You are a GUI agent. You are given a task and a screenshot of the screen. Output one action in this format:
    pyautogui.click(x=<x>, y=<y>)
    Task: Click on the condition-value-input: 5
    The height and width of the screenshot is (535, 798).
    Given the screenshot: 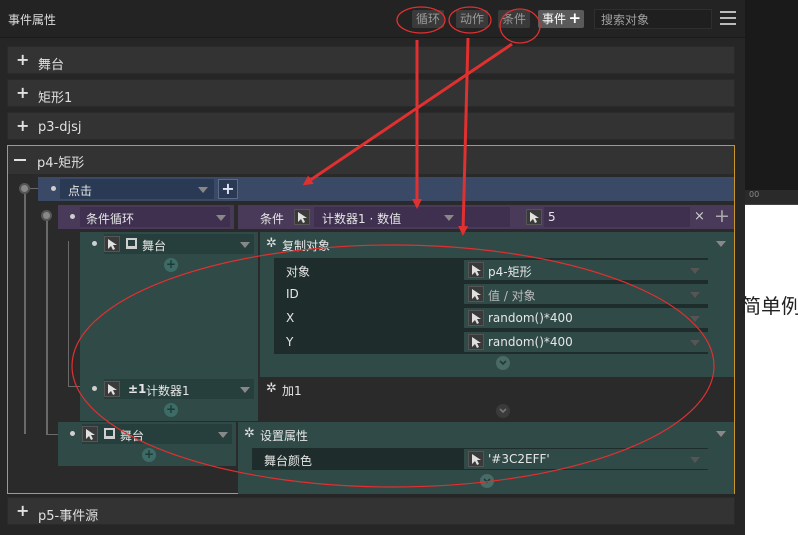 What is the action you would take?
    pyautogui.click(x=617, y=217)
    